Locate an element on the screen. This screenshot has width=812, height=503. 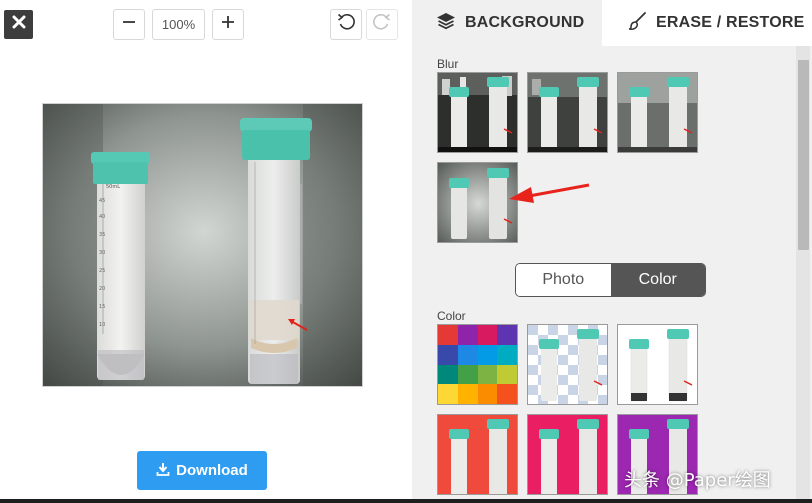
background-mode-toggle: Photo Color is located at coordinates (610, 280).